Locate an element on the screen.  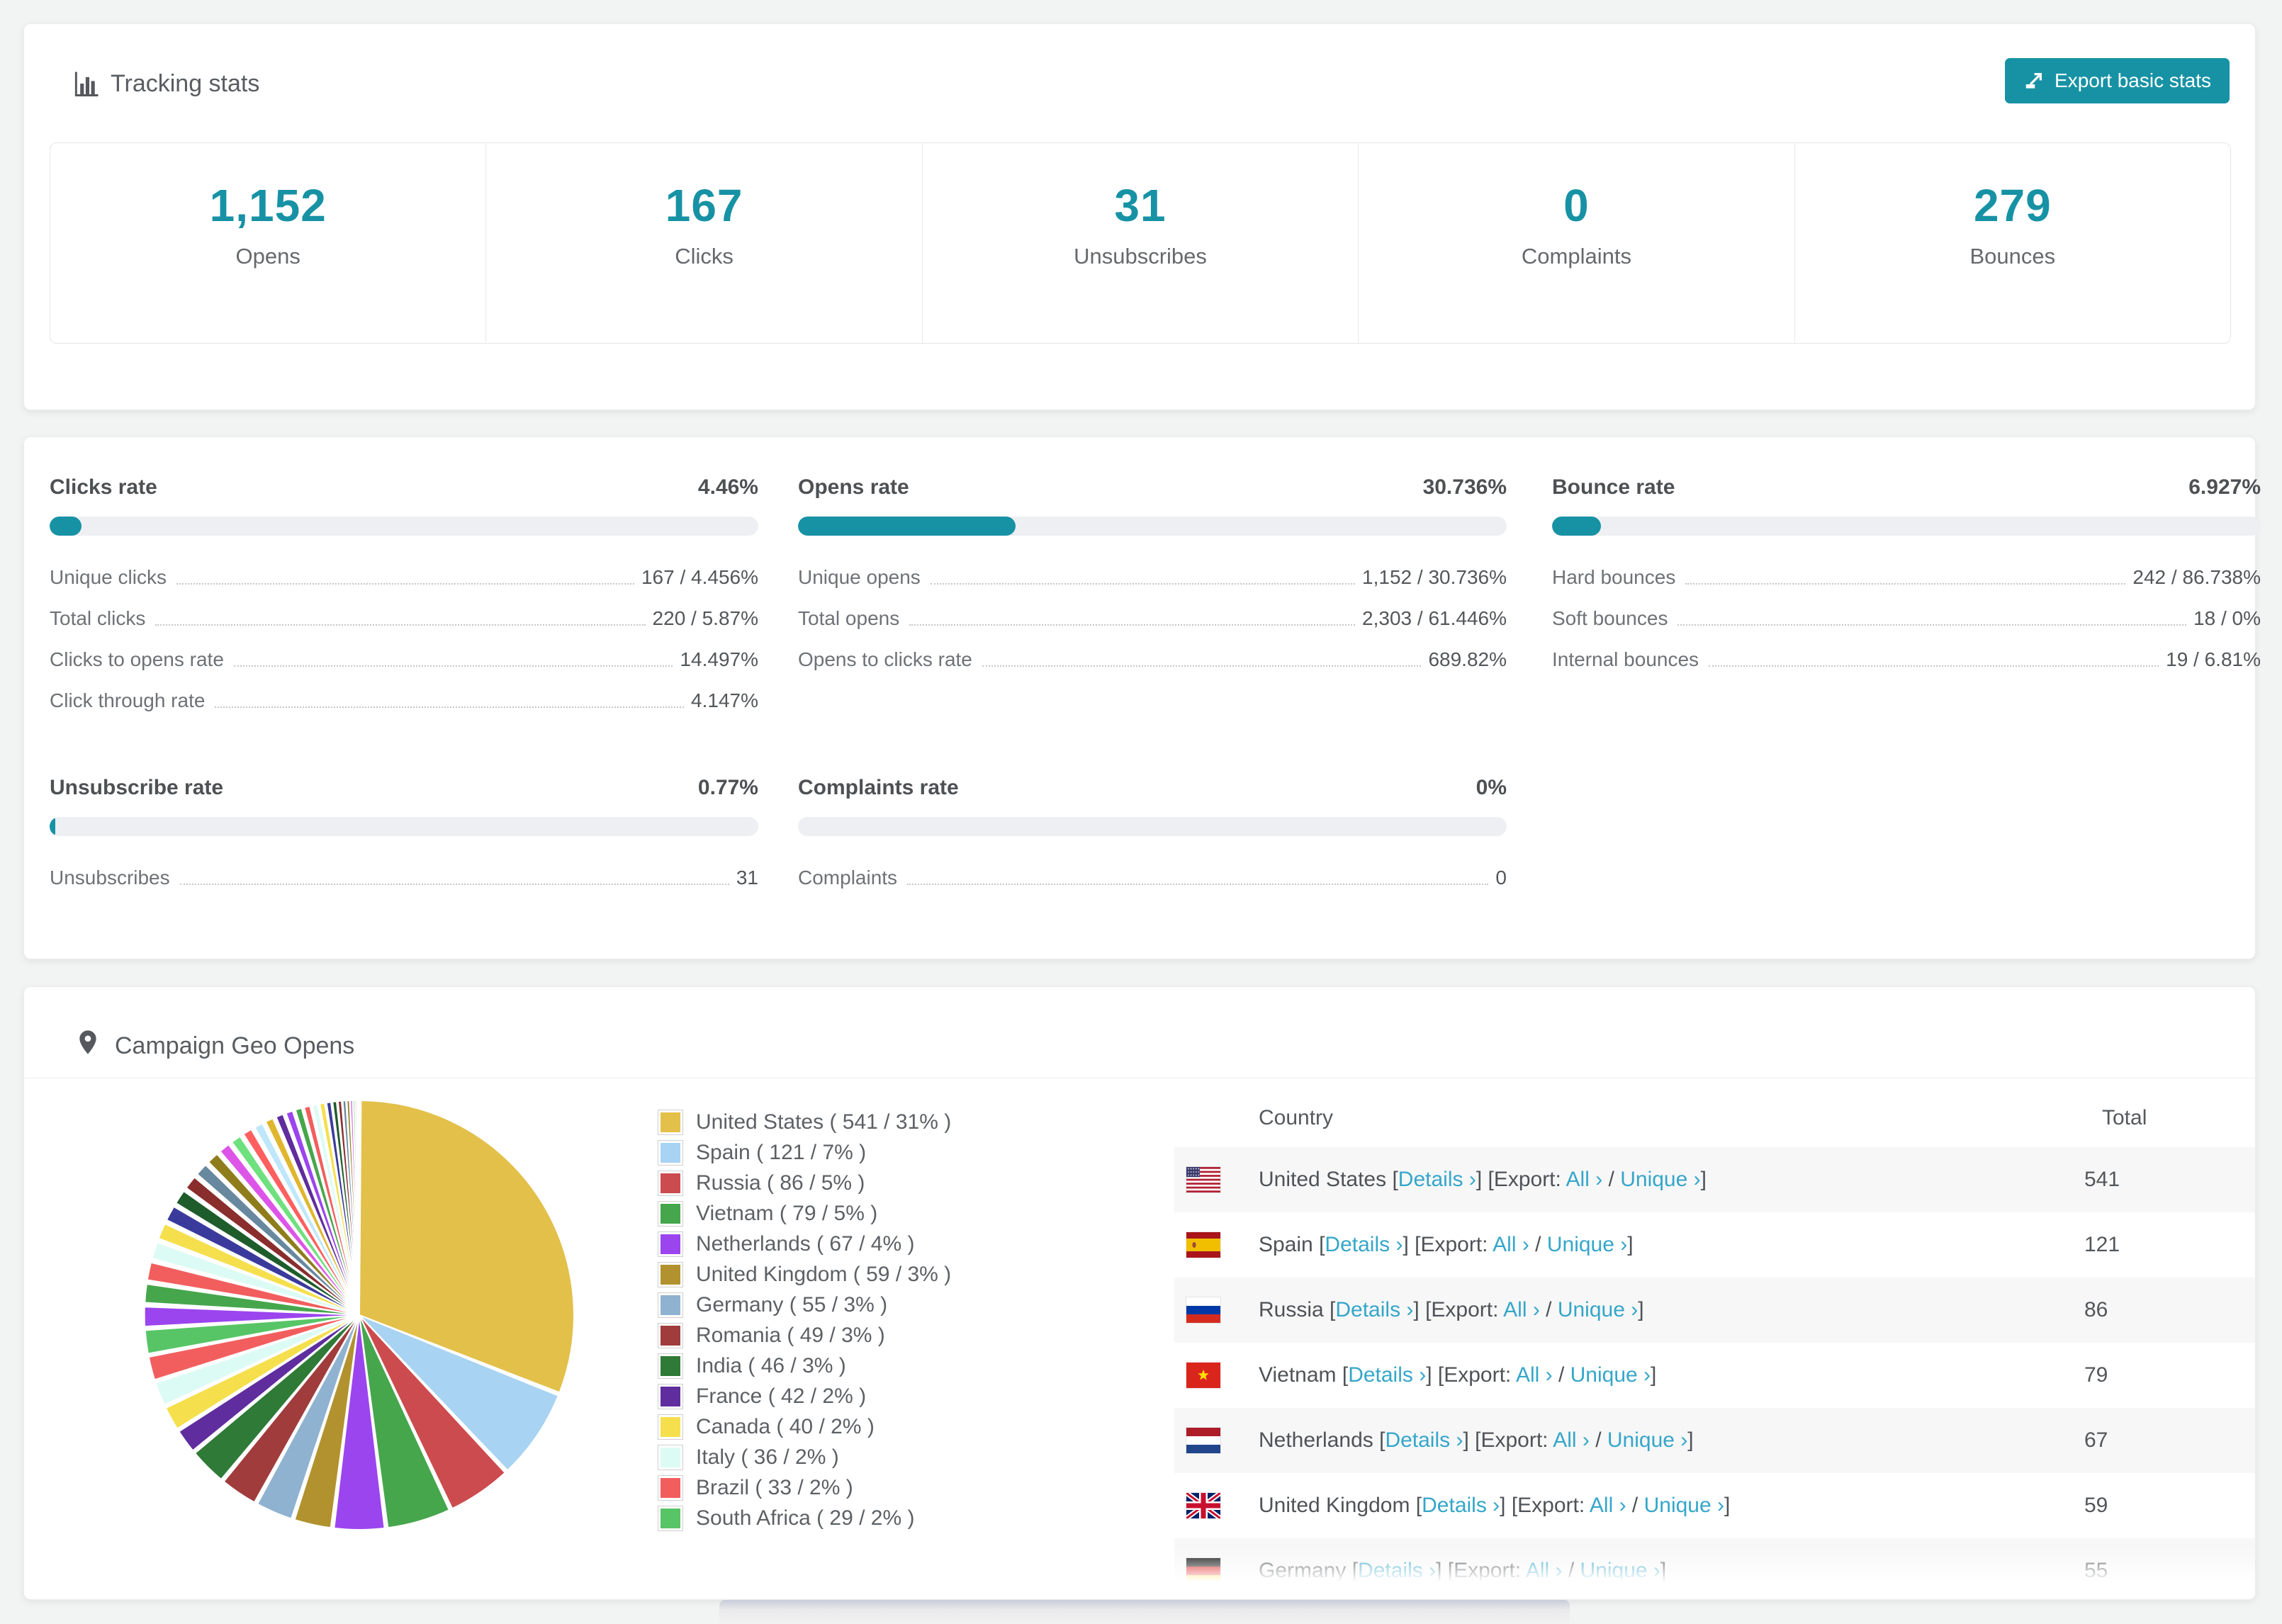
export-basic-stats-button: Export basic stats is located at coordinates (2117, 81).